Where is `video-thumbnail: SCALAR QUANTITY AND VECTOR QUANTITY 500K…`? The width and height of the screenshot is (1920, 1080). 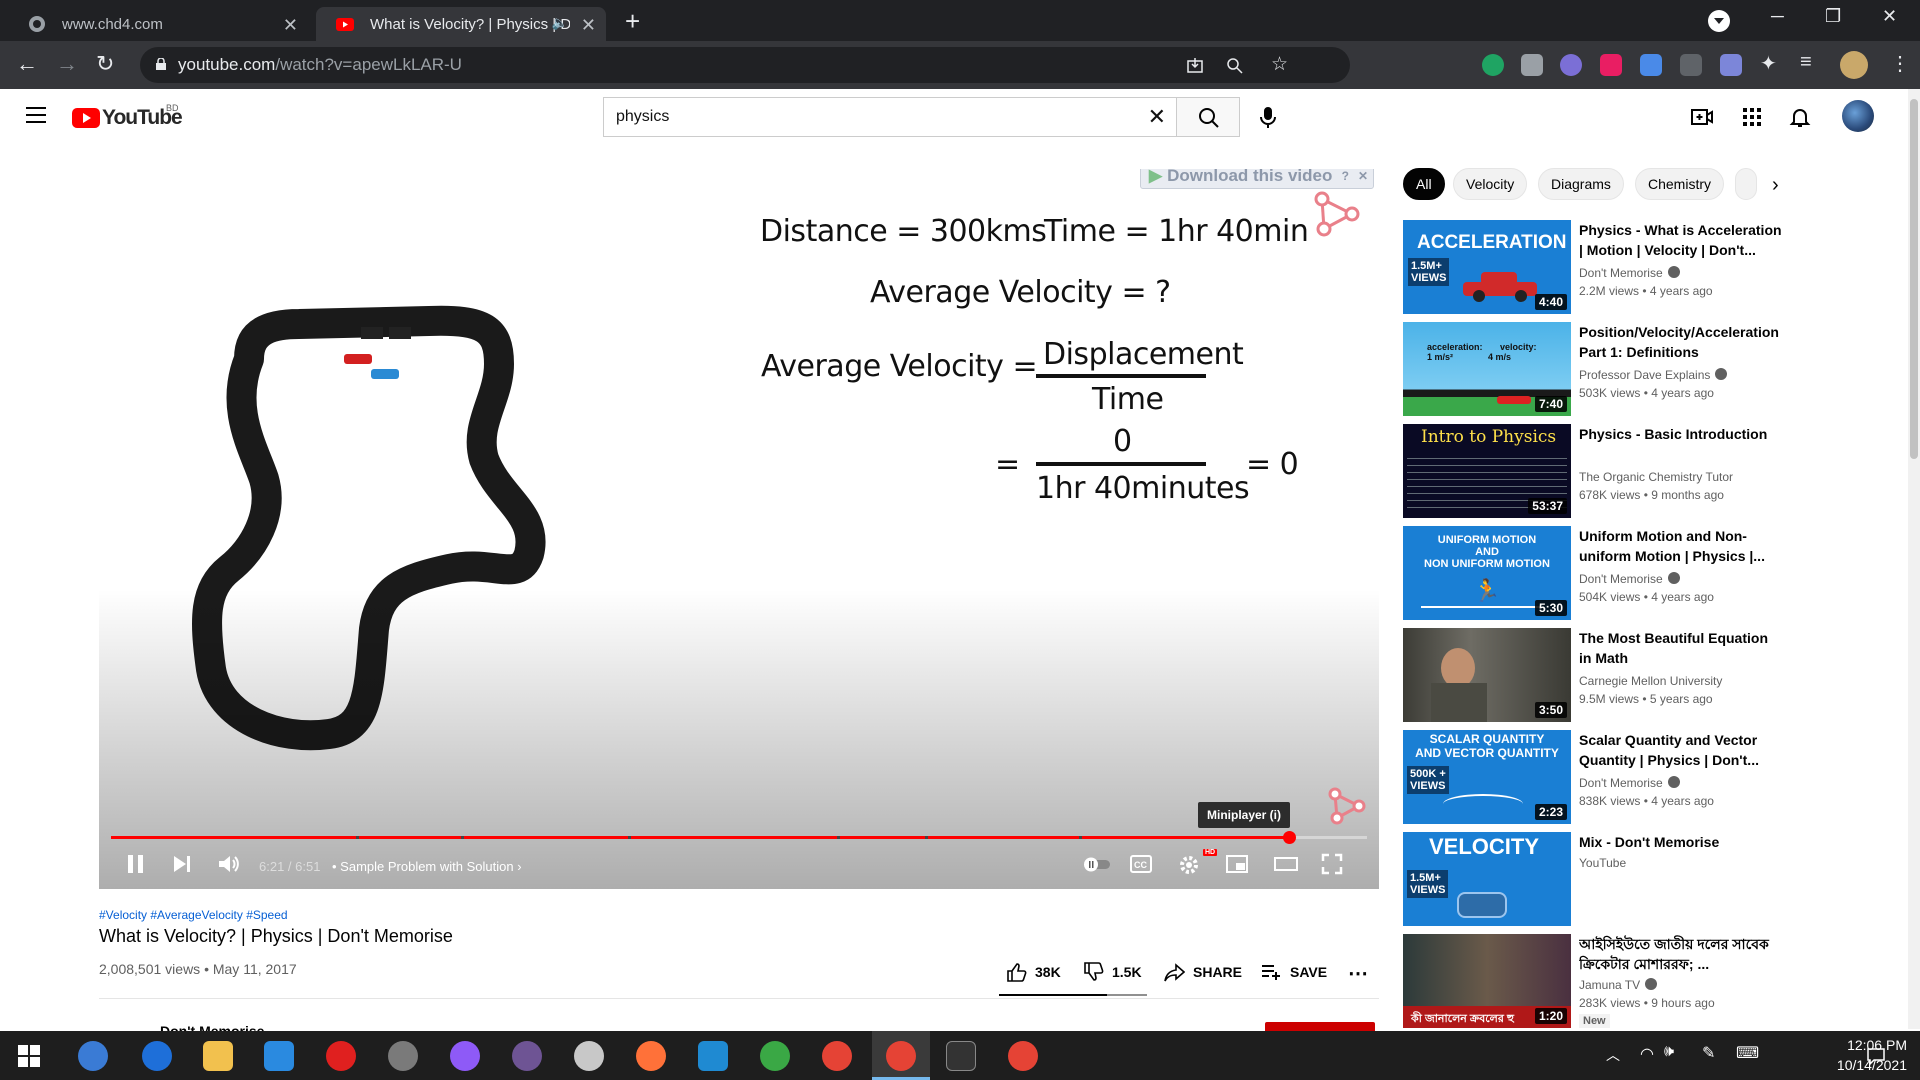 video-thumbnail: SCALAR QUANTITY AND VECTOR QUANTITY 500K… is located at coordinates (1487, 777).